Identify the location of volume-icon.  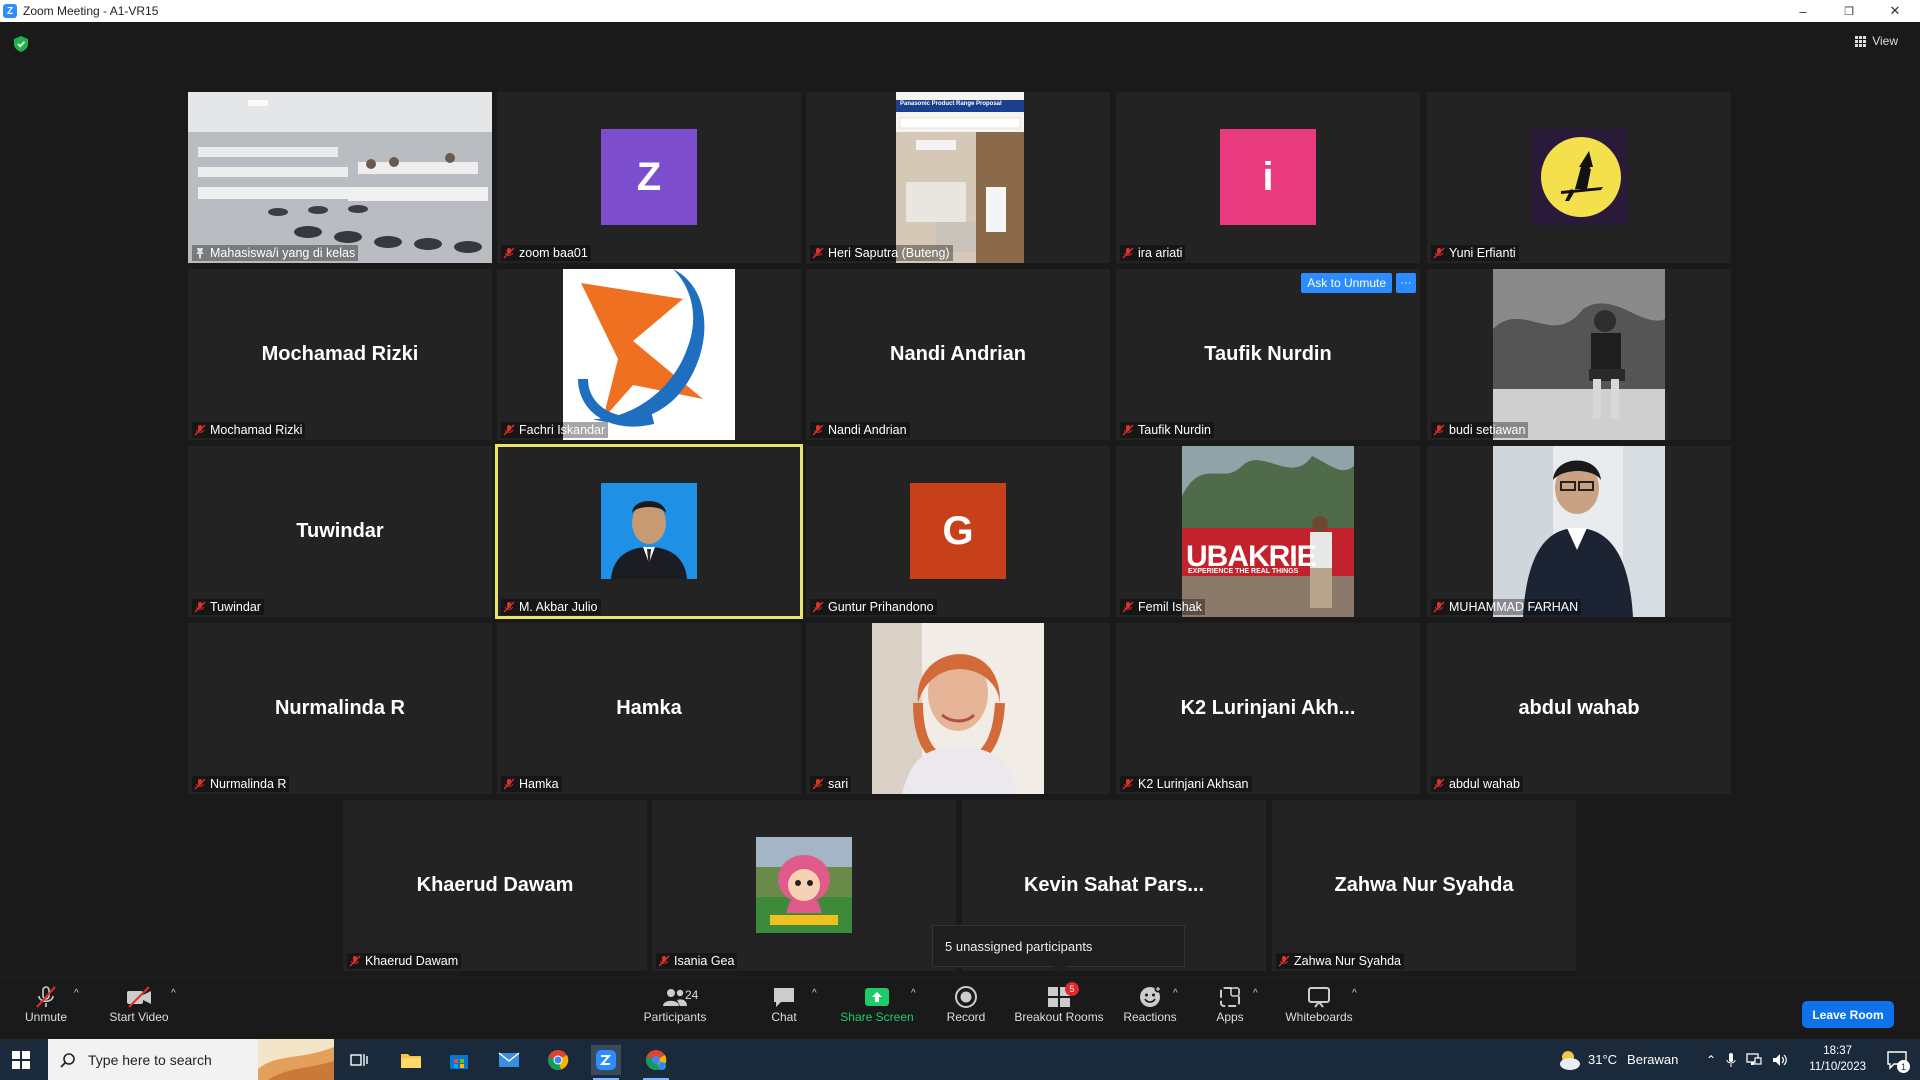
(1780, 1060).